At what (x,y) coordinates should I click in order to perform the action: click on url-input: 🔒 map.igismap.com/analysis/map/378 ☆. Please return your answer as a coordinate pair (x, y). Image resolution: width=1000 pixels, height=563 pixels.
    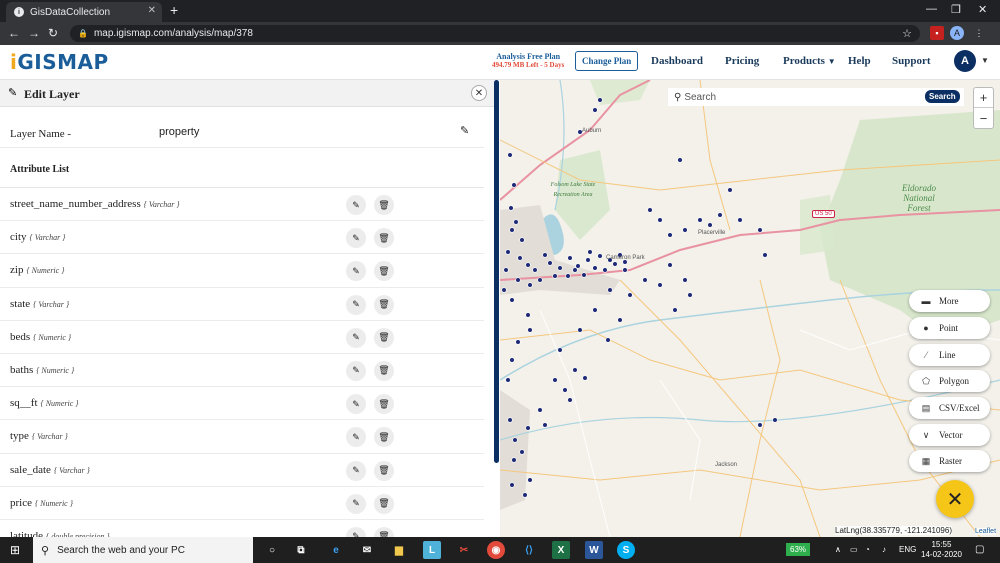
    Looking at the image, I should click on (495, 33).